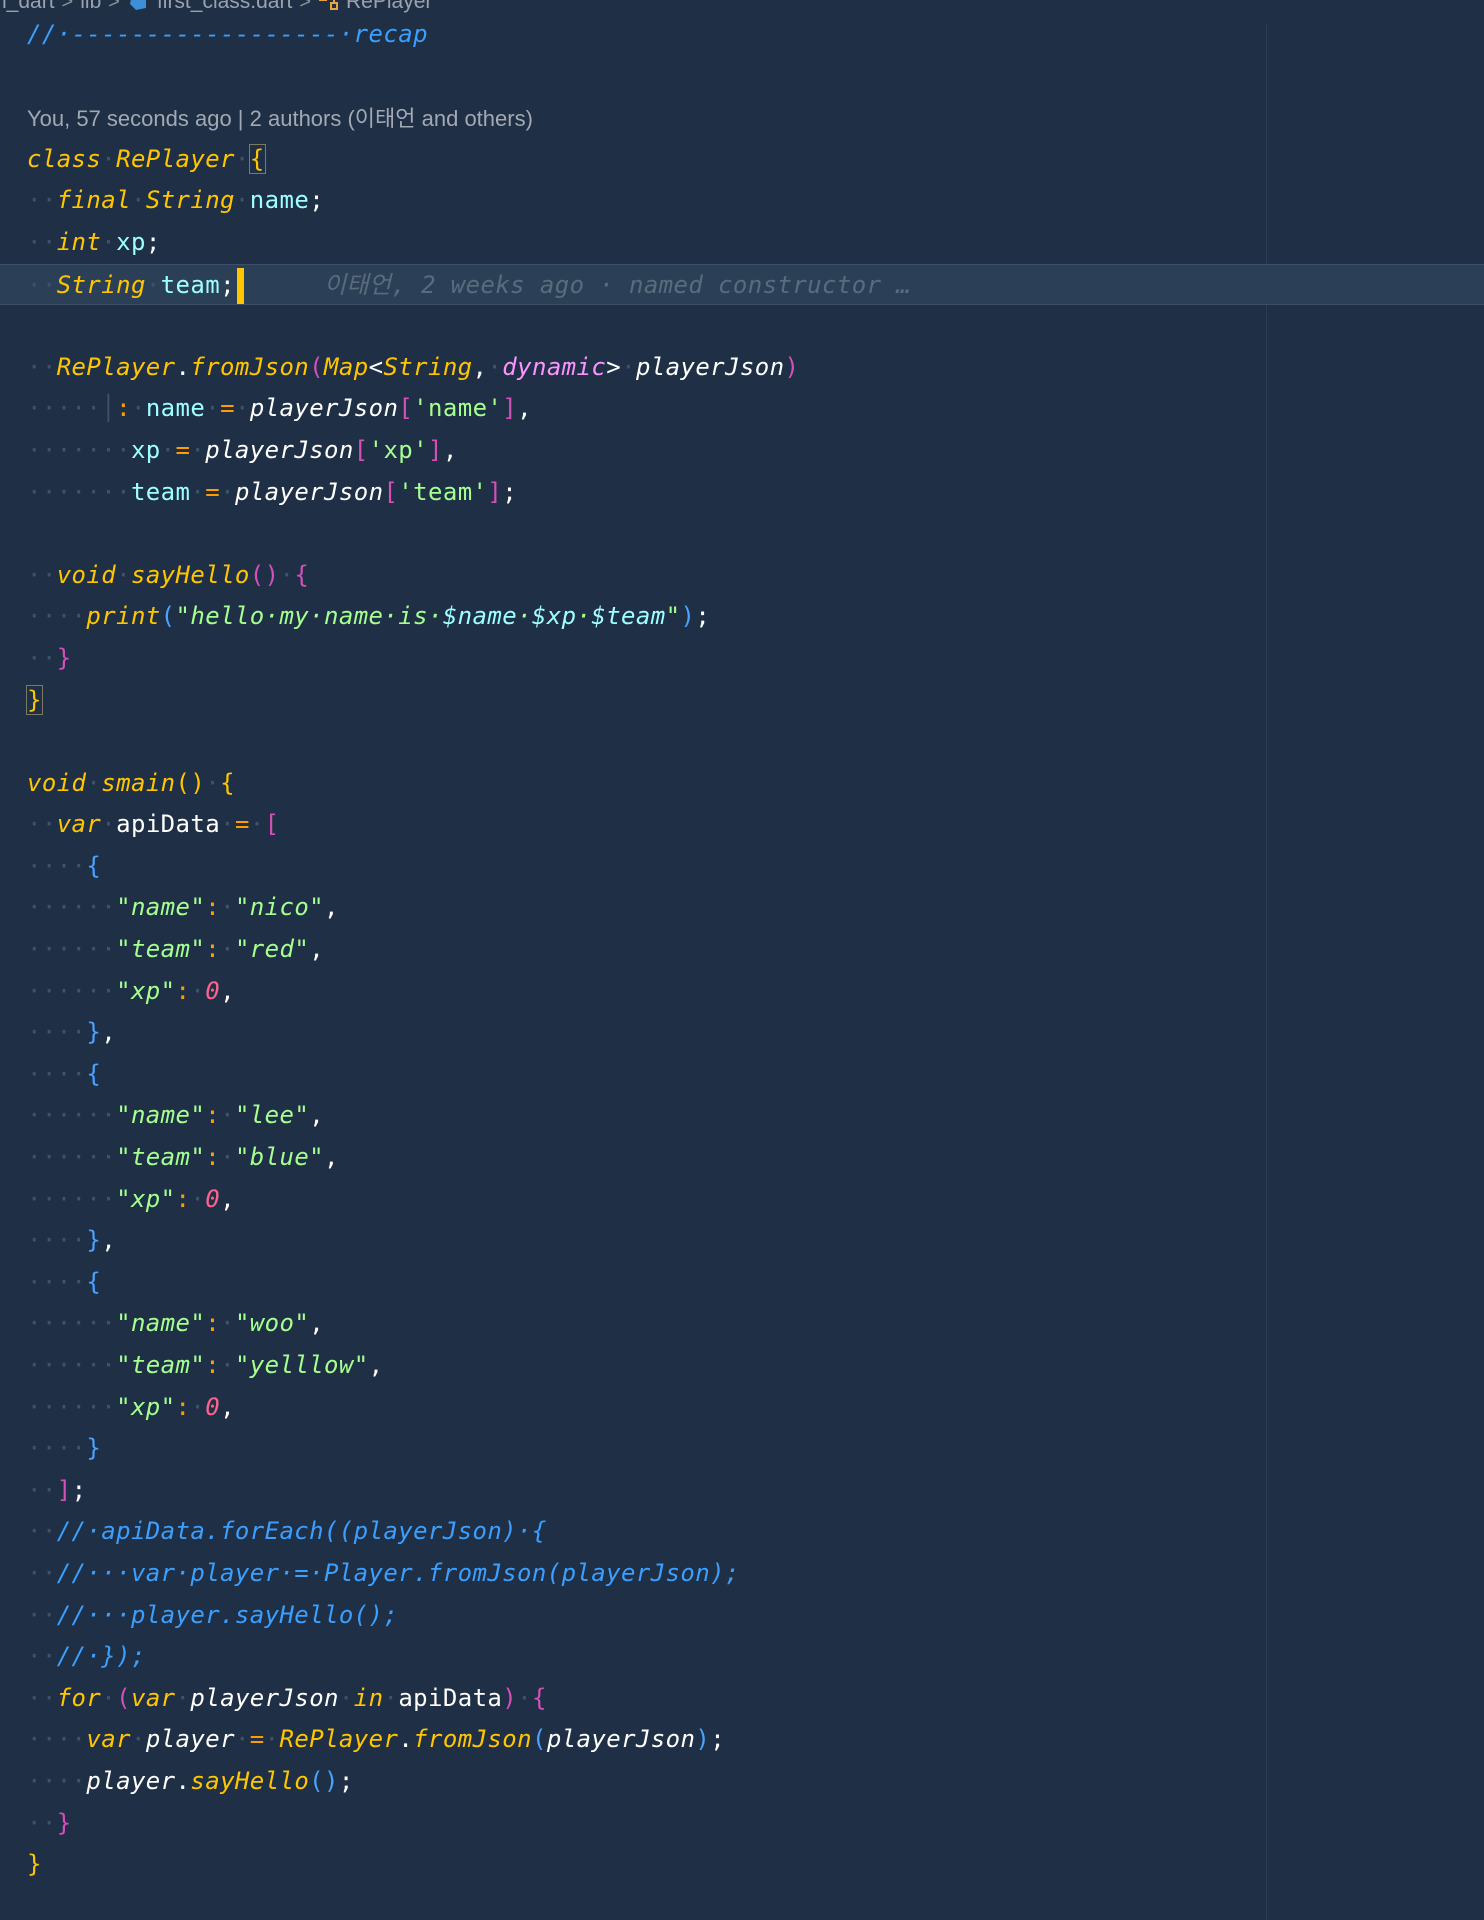 The width and height of the screenshot is (1484, 1920). Describe the element at coordinates (287, 1531) in the screenshot. I see `code-line: ··//·apiData.forEach((playerJson)·{` at that location.